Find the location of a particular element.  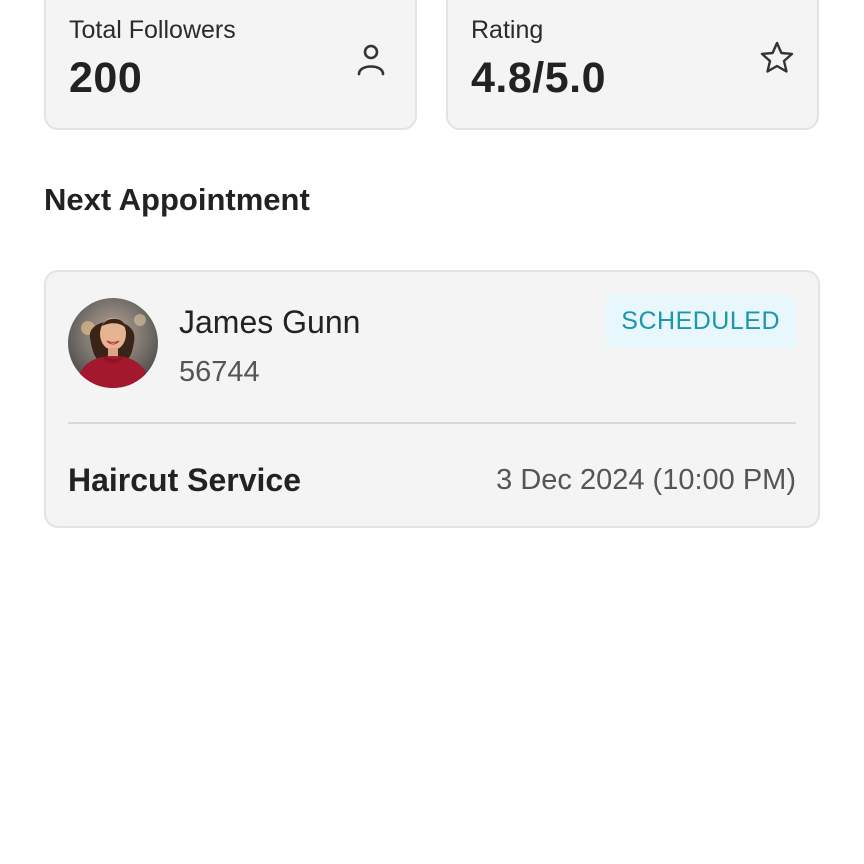

status-badge: SCHEDULED is located at coordinates (700, 321).